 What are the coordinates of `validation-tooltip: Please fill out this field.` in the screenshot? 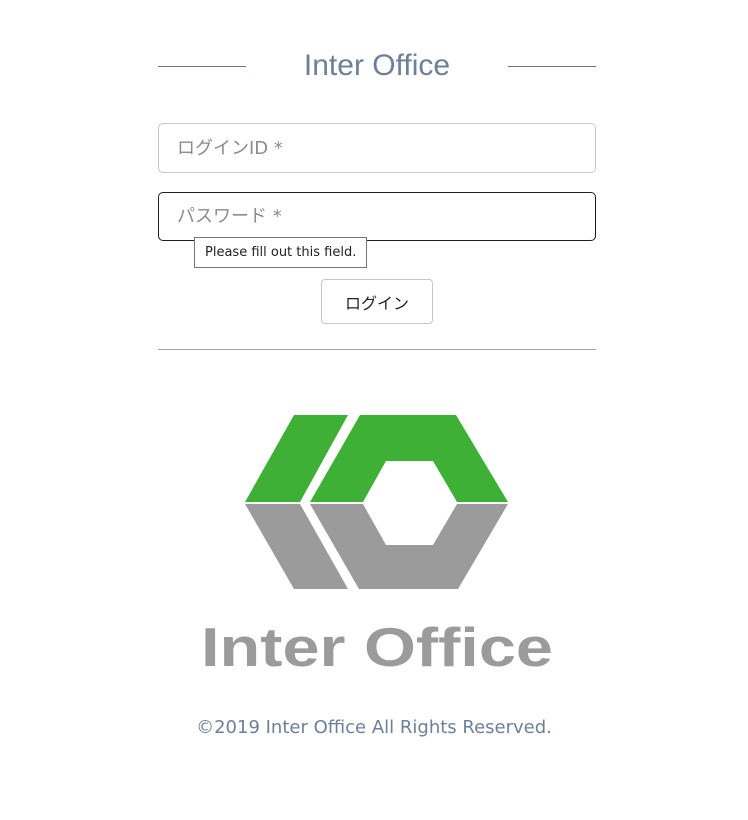 It's located at (281, 252).